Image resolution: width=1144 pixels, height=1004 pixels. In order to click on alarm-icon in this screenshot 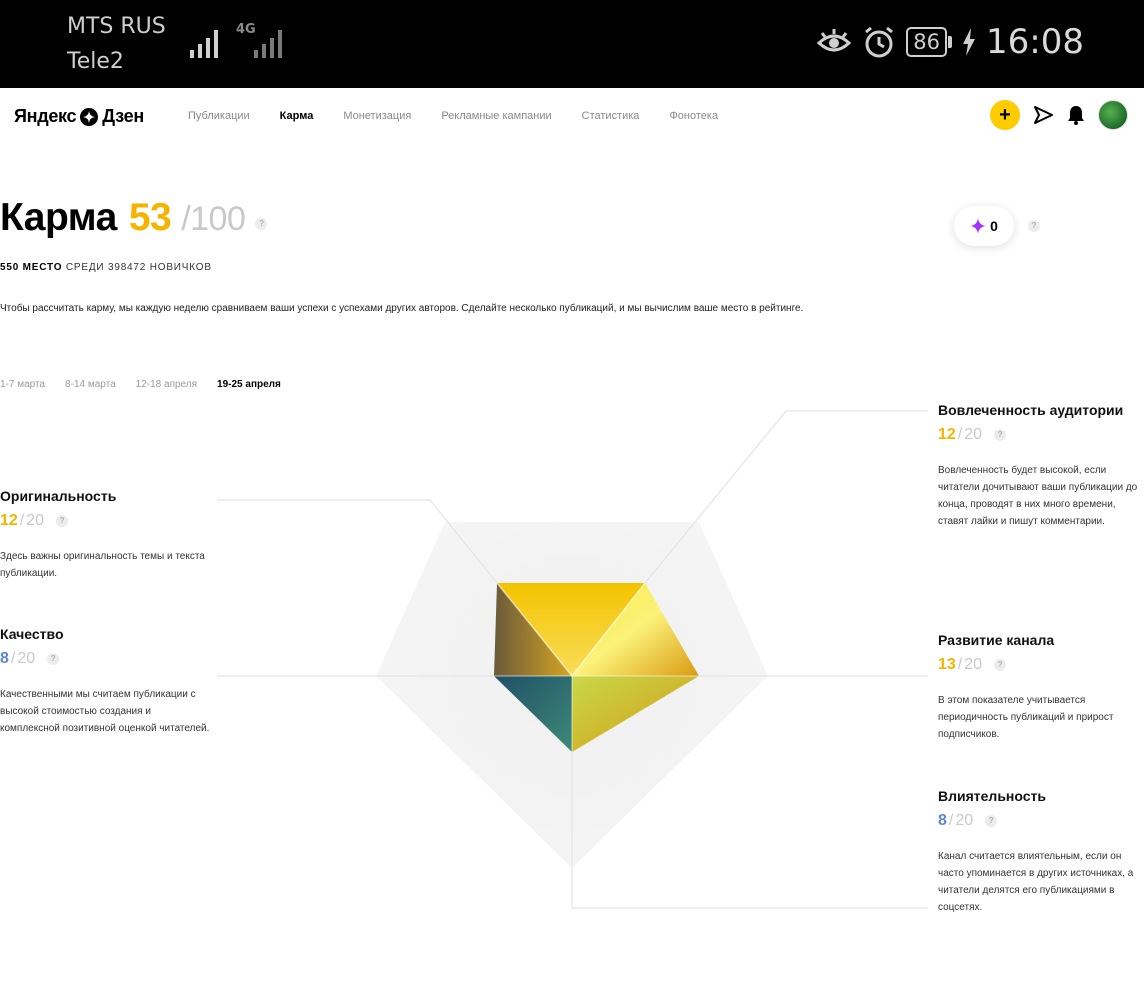, I will do `click(879, 42)`.